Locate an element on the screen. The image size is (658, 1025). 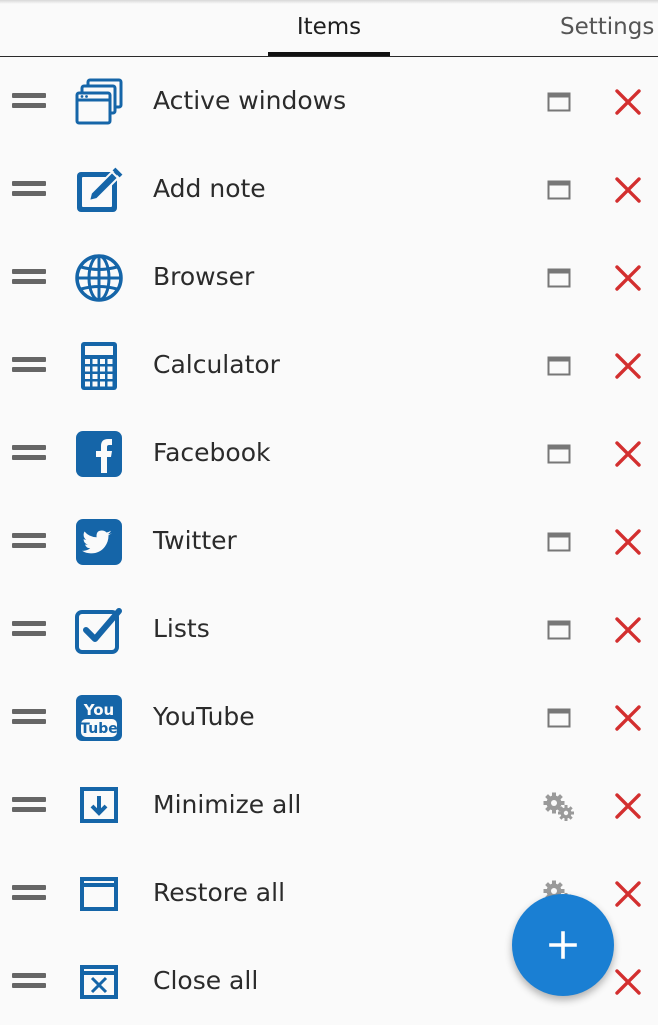
facebook-icon is located at coordinates (99, 454).